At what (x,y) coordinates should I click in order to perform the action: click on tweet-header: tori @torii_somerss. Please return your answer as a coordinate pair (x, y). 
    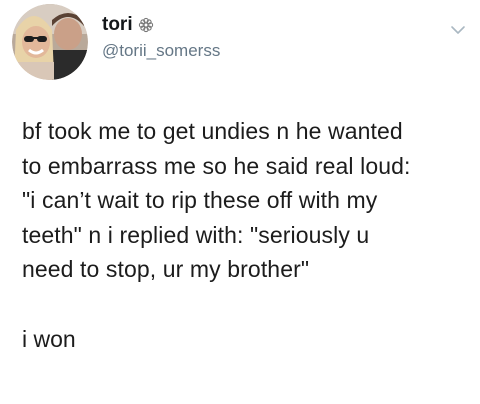
    Looking at the image, I should click on (116, 42).